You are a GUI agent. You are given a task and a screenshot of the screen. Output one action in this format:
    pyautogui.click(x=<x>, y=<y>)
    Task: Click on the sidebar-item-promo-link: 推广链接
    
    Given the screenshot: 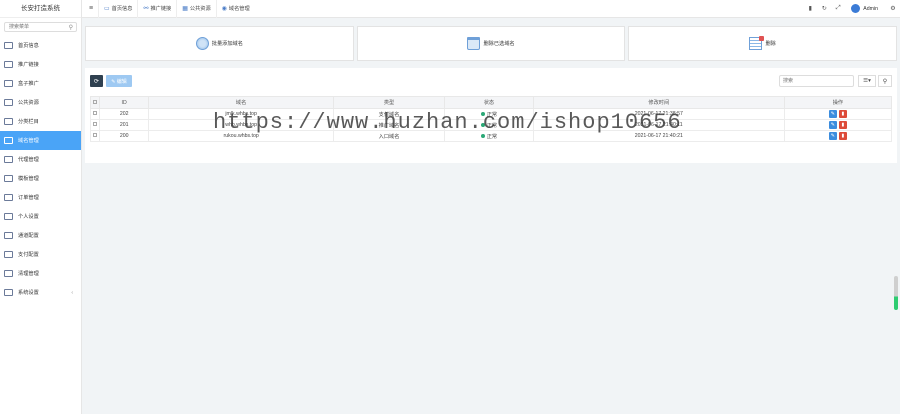 What is the action you would take?
    pyautogui.click(x=40, y=64)
    